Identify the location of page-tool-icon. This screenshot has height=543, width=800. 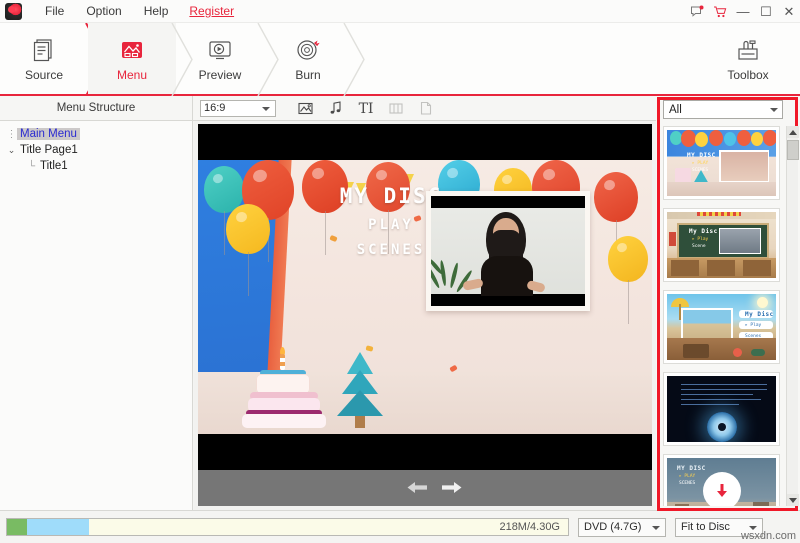
(425, 108).